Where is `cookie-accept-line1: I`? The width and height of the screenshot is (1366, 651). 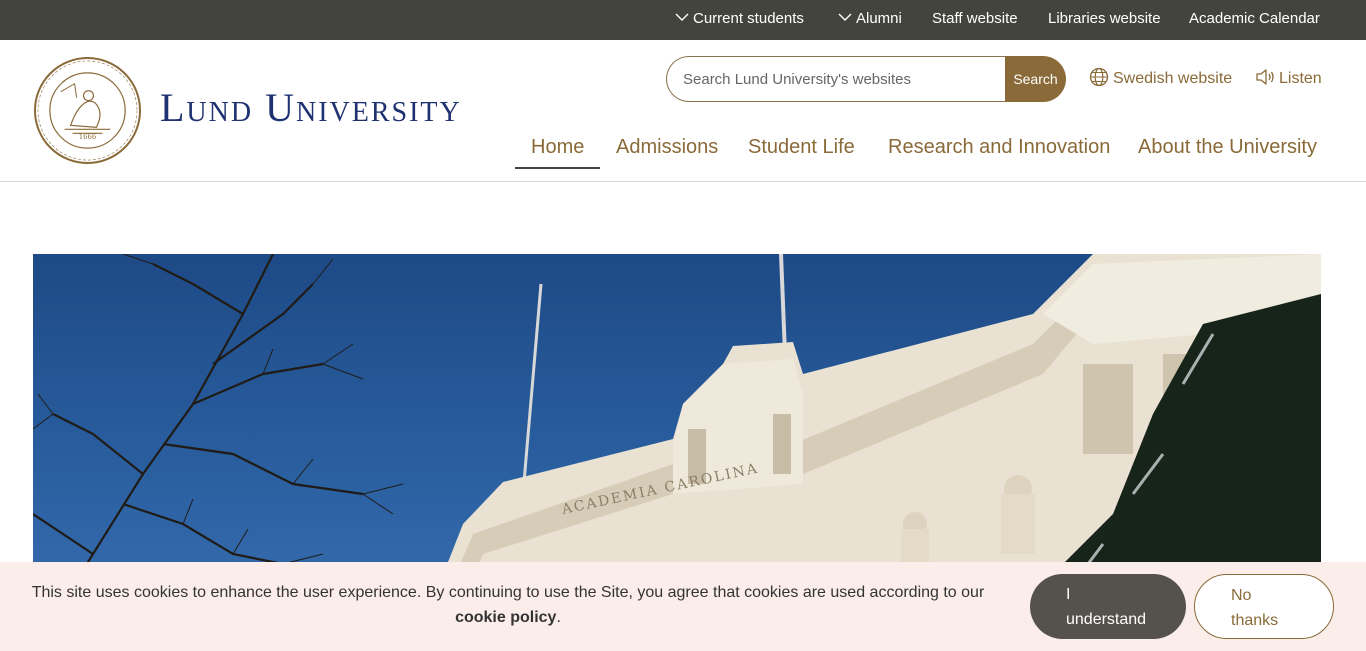
cookie-accept-line1: I is located at coordinates (1068, 594).